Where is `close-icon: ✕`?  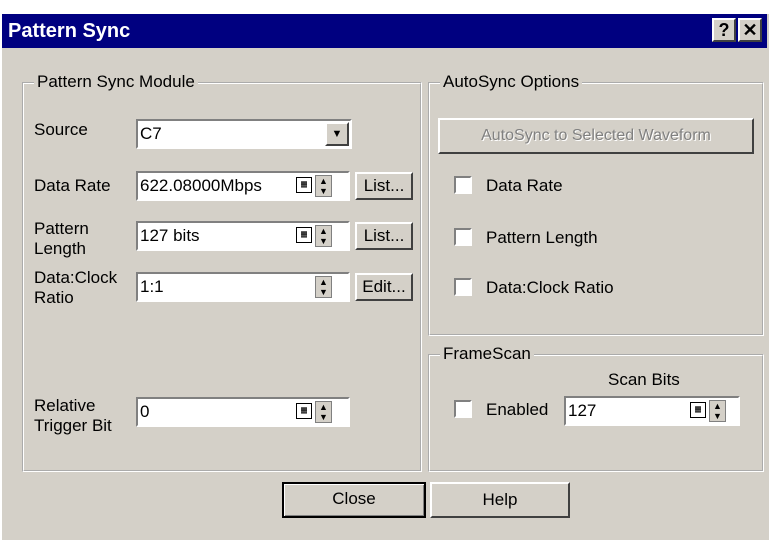
close-icon: ✕ is located at coordinates (750, 30).